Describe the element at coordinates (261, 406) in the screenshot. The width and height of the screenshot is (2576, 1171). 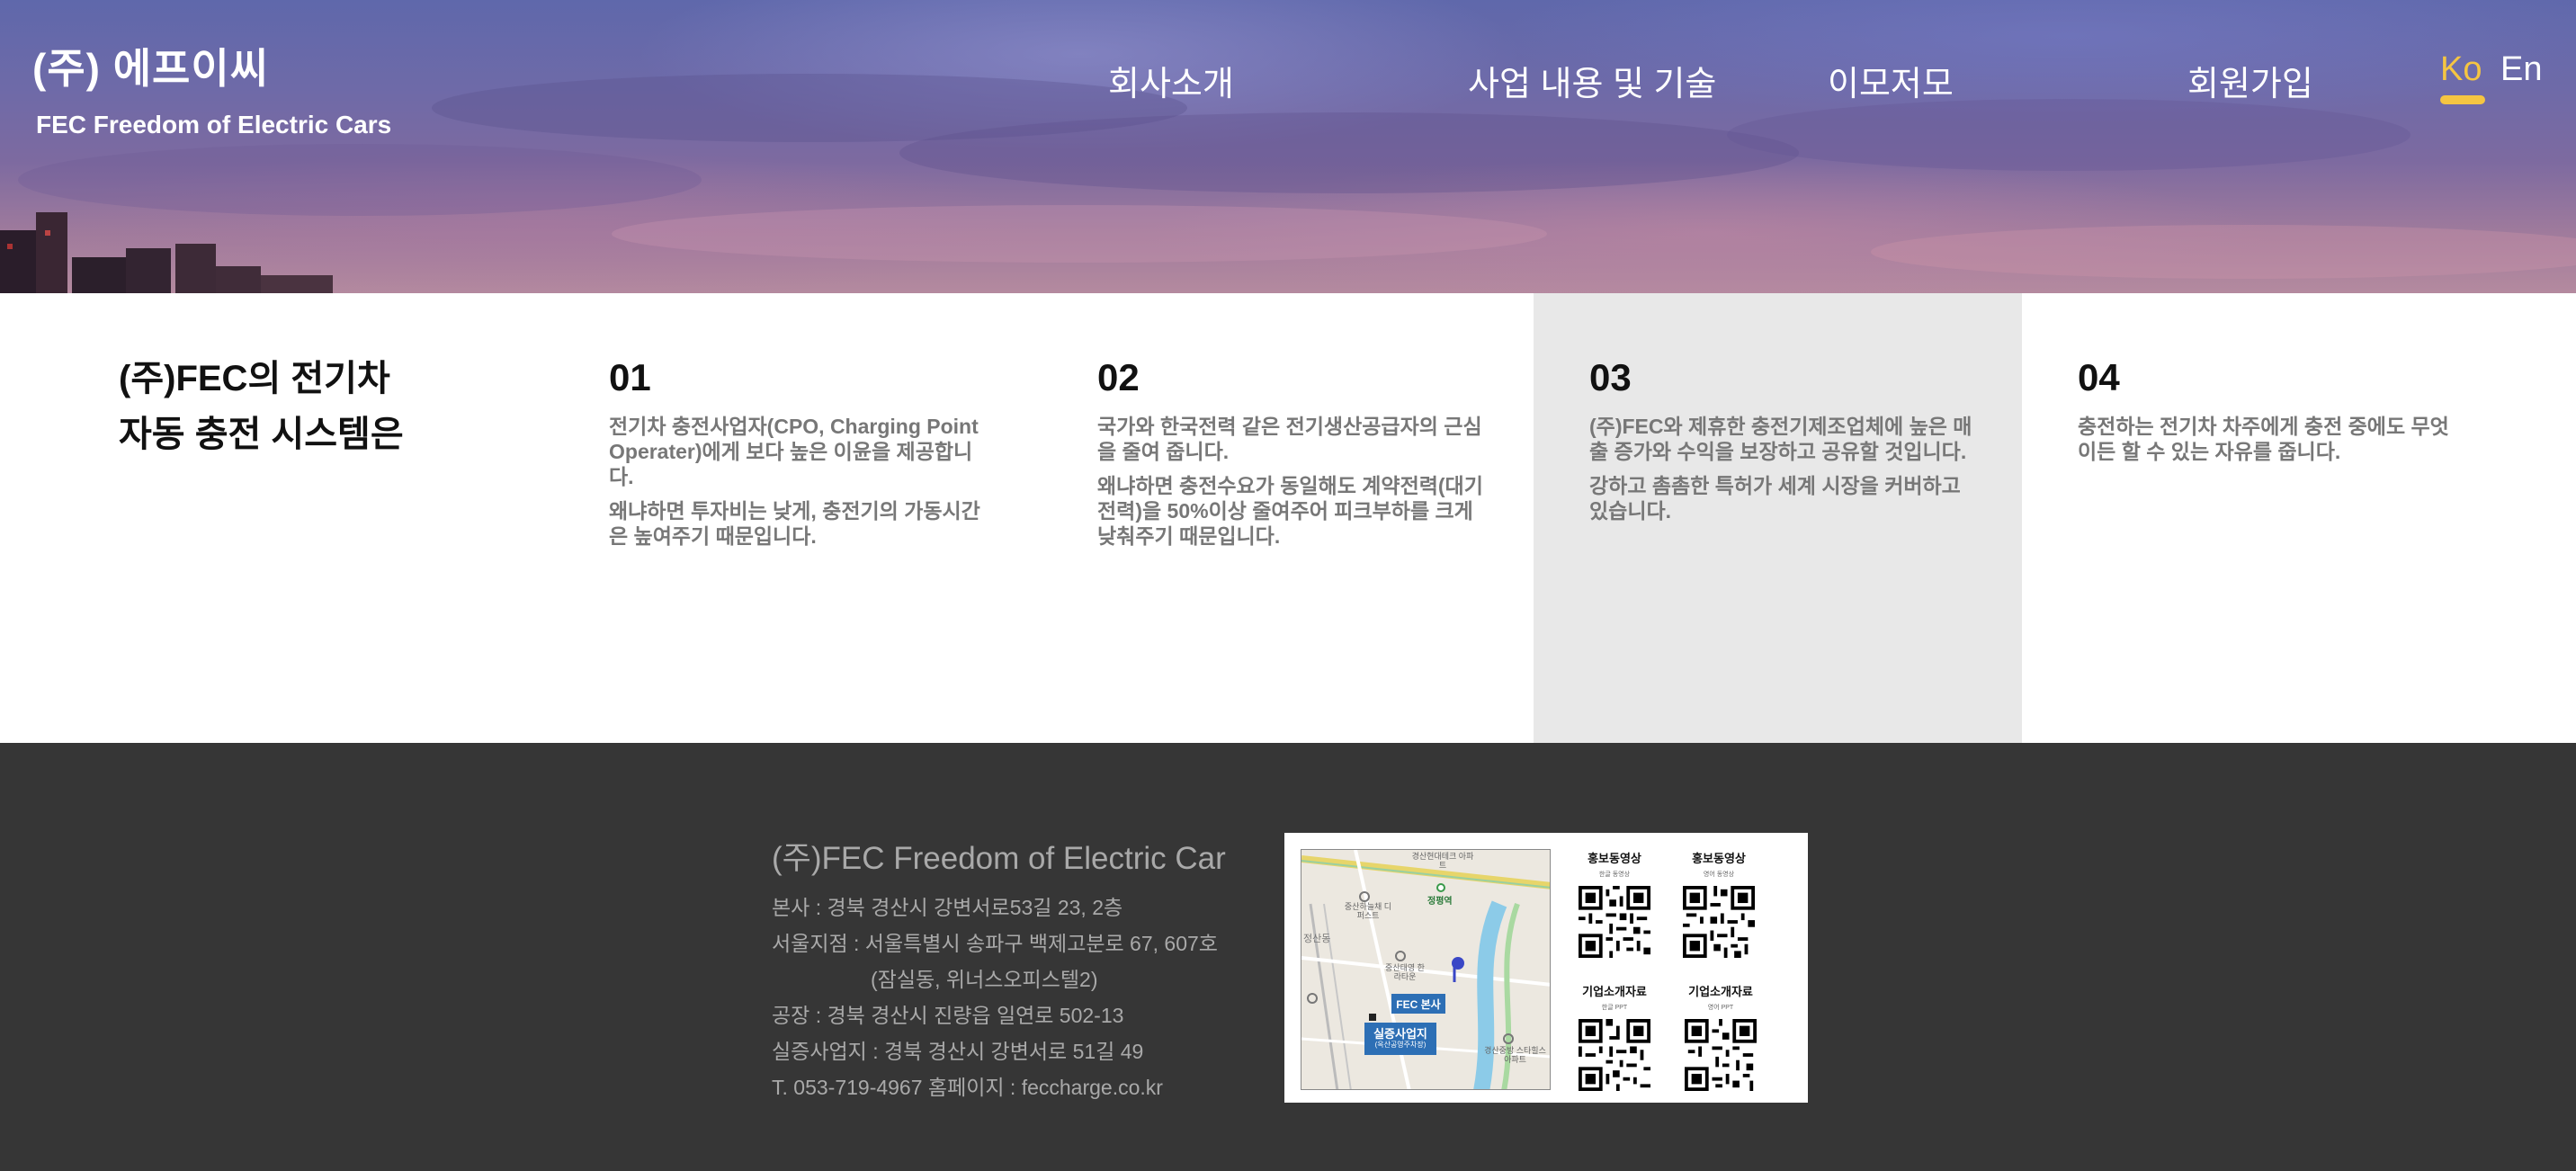
I see `features-title: (주)FEC의 전기차 자동 충전 시스템은` at that location.